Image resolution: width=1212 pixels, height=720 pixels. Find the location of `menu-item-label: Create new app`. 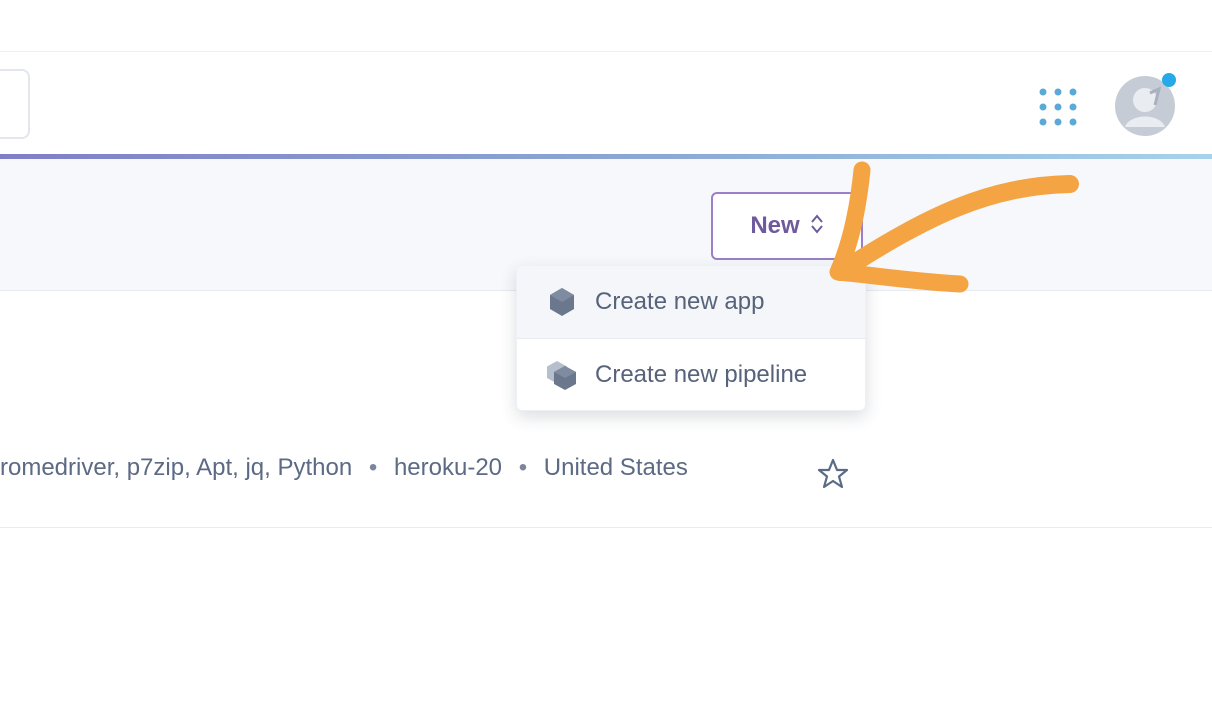

menu-item-label: Create new app is located at coordinates (680, 301).